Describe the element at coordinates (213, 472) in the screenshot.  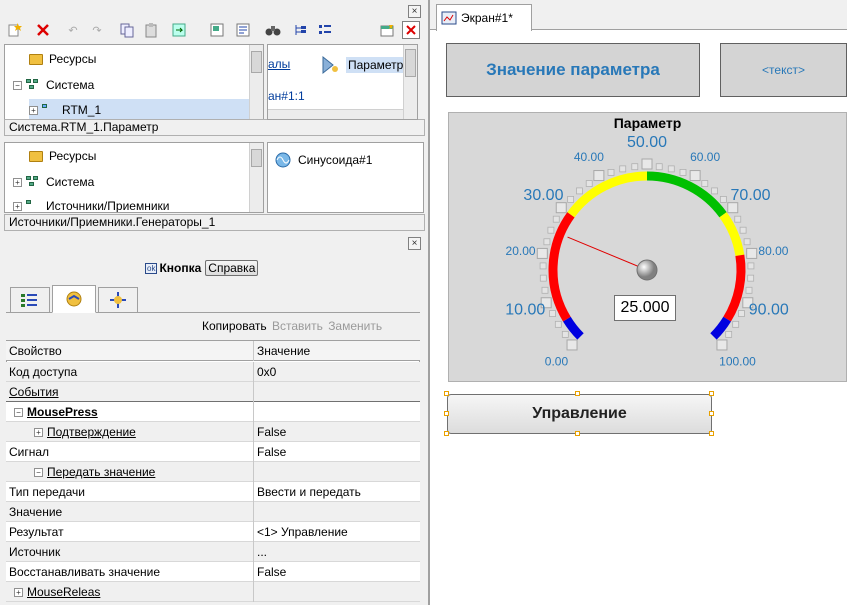
I see `prop-row-pass-value: − Передать значение` at that location.